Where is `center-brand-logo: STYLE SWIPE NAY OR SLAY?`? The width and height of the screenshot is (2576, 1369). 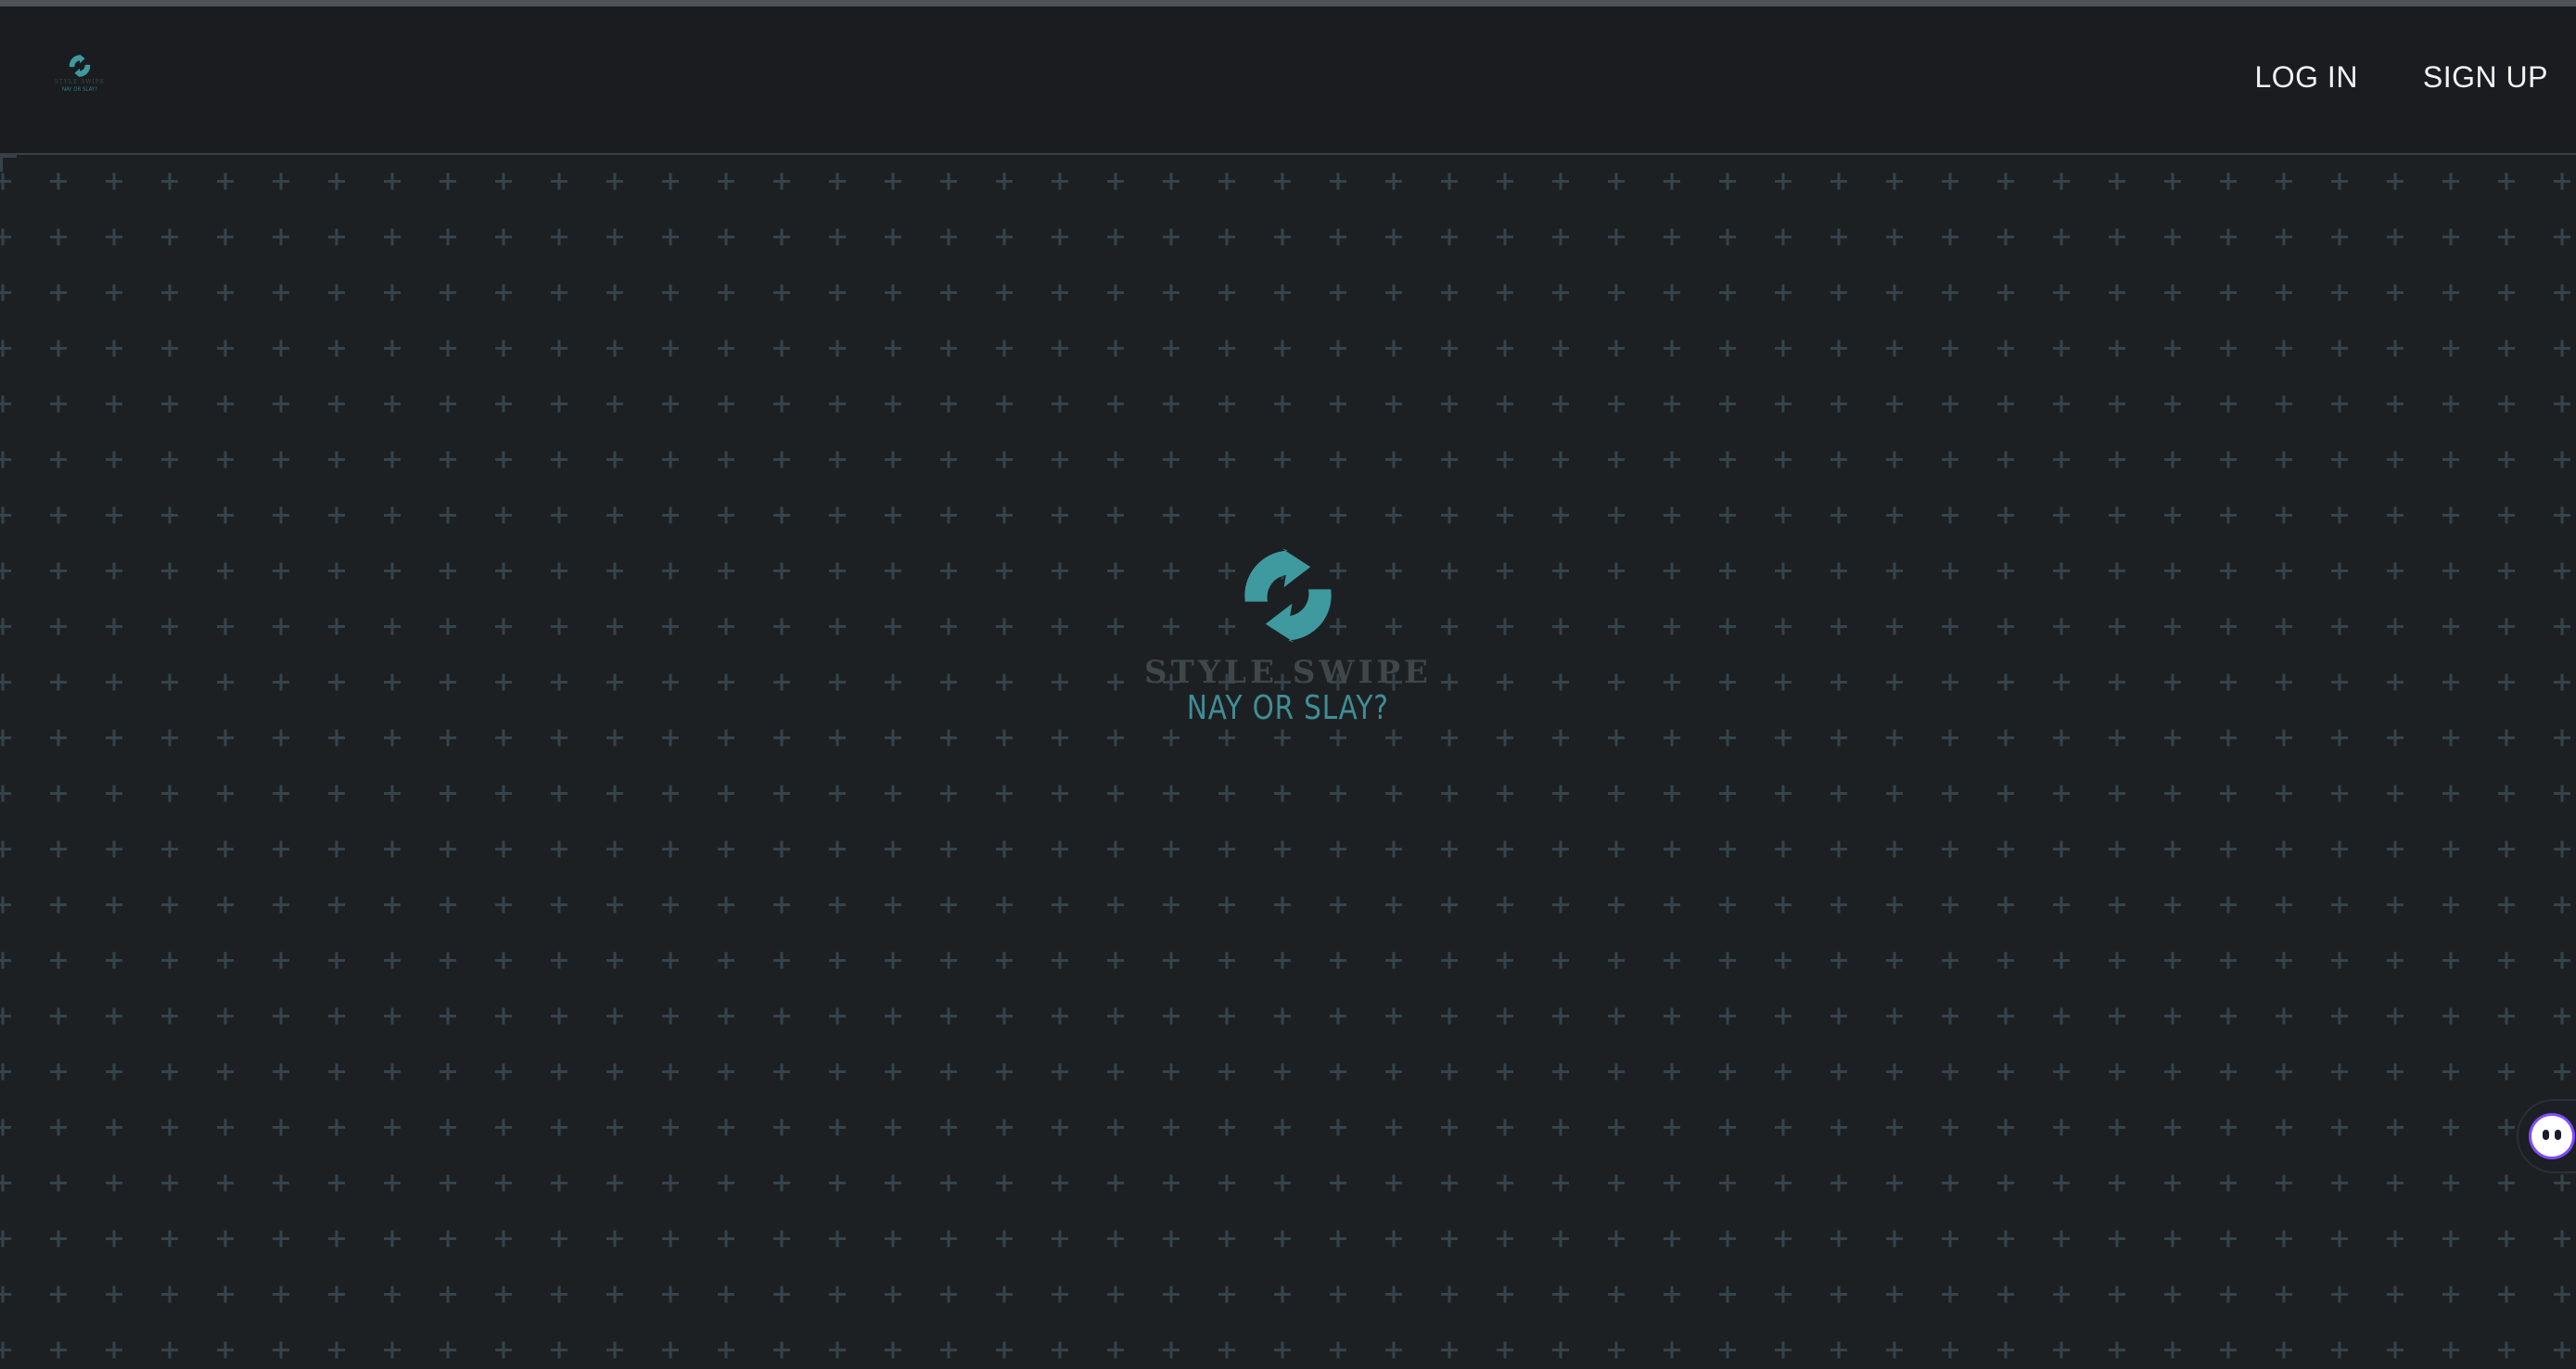
center-brand-logo: STYLE SWIPE NAY OR SLAY? is located at coordinates (1286, 635).